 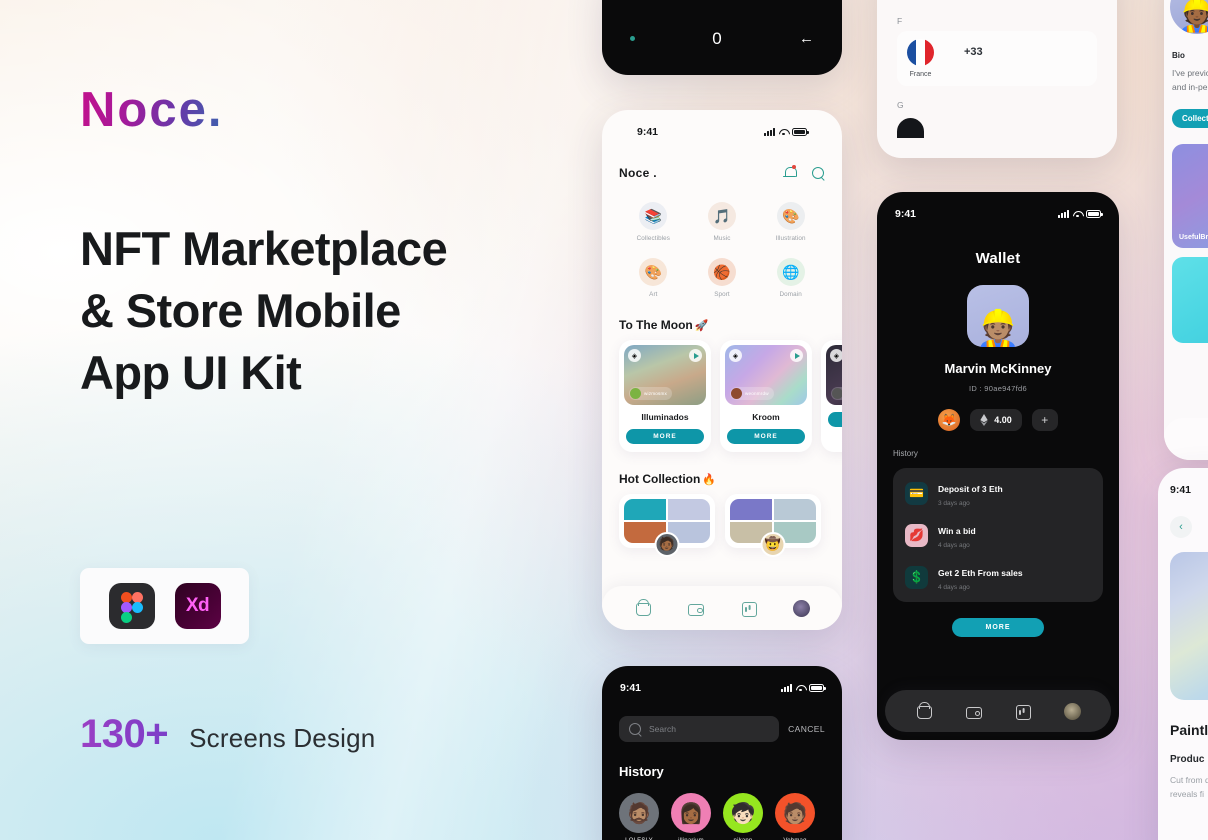 What do you see at coordinates (773, 525) in the screenshot?
I see `hot-collection-card: 🤠` at bounding box center [773, 525].